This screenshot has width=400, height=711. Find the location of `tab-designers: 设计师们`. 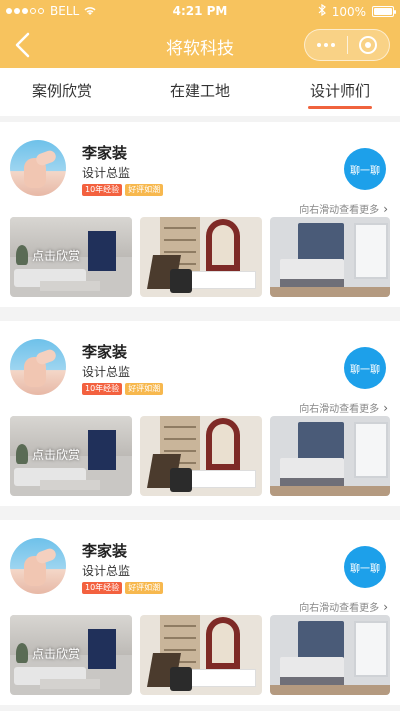

tab-designers: 设计师们 is located at coordinates (340, 94).